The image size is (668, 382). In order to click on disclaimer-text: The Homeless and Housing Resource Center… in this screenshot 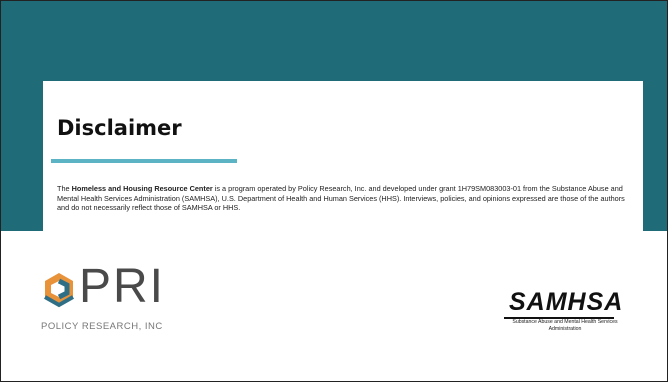, I will do `click(347, 198)`.